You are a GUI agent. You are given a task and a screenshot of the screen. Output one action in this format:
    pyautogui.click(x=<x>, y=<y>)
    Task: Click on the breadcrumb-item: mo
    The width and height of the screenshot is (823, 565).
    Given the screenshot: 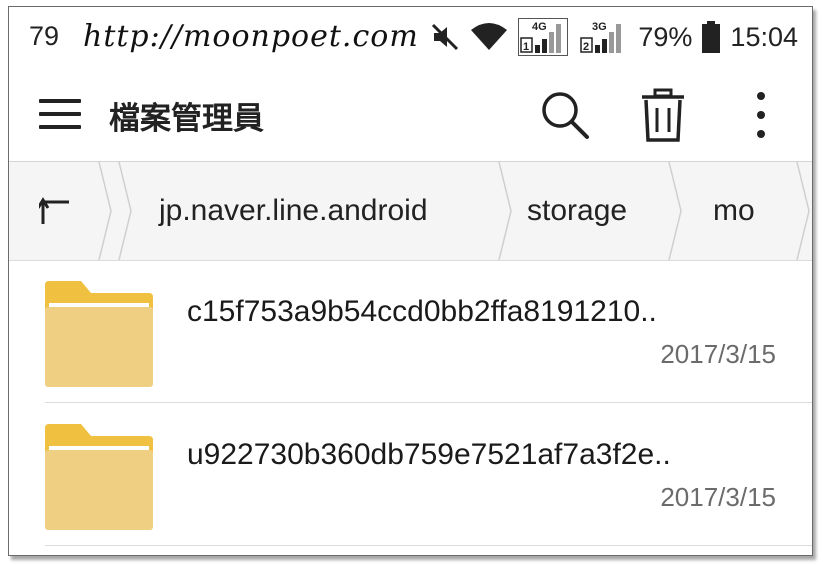 What is the action you would take?
    pyautogui.click(x=734, y=211)
    